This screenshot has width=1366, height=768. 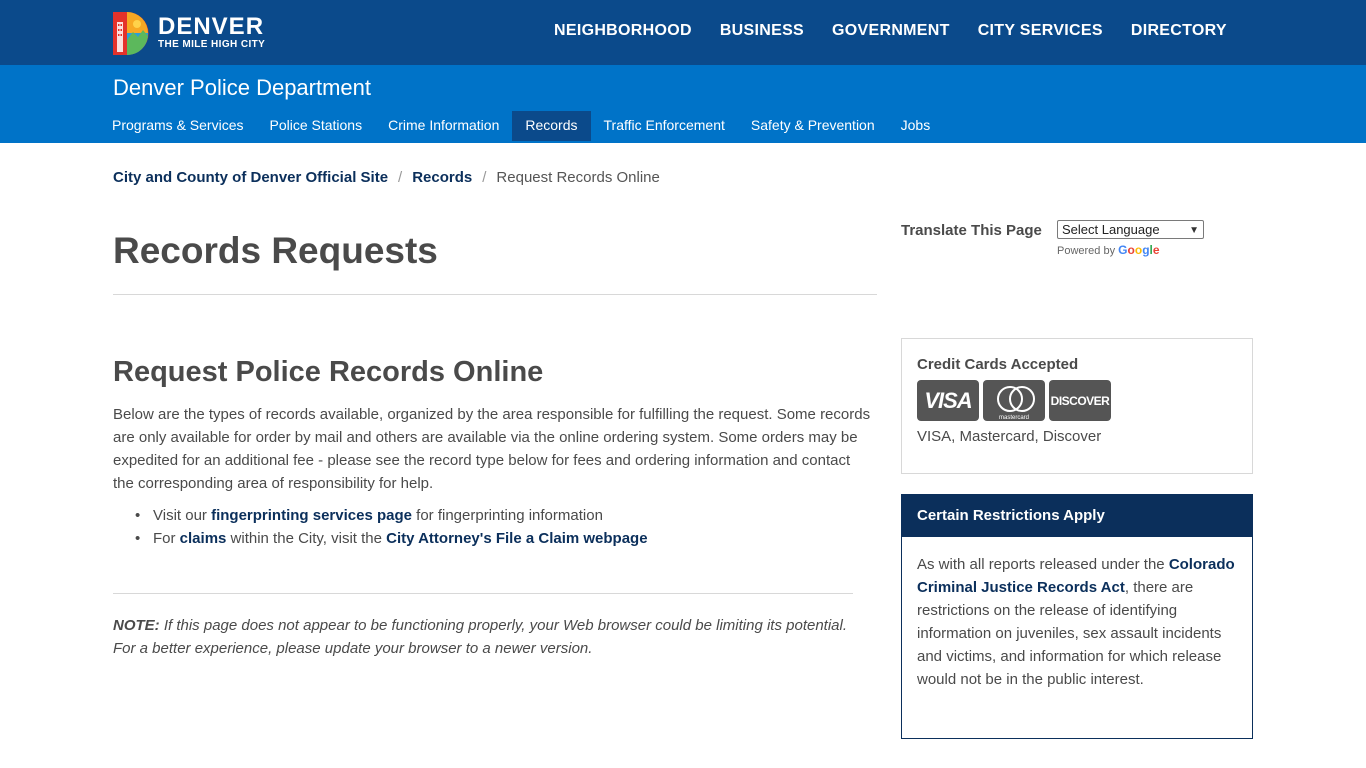 What do you see at coordinates (242, 88) in the screenshot?
I see `department-title: Denver Police Department` at bounding box center [242, 88].